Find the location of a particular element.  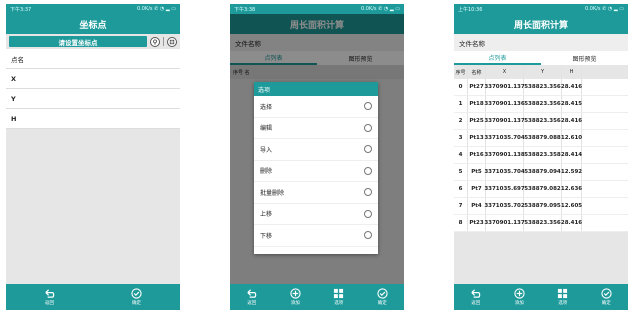

cell-index: 0 is located at coordinates (461, 87).